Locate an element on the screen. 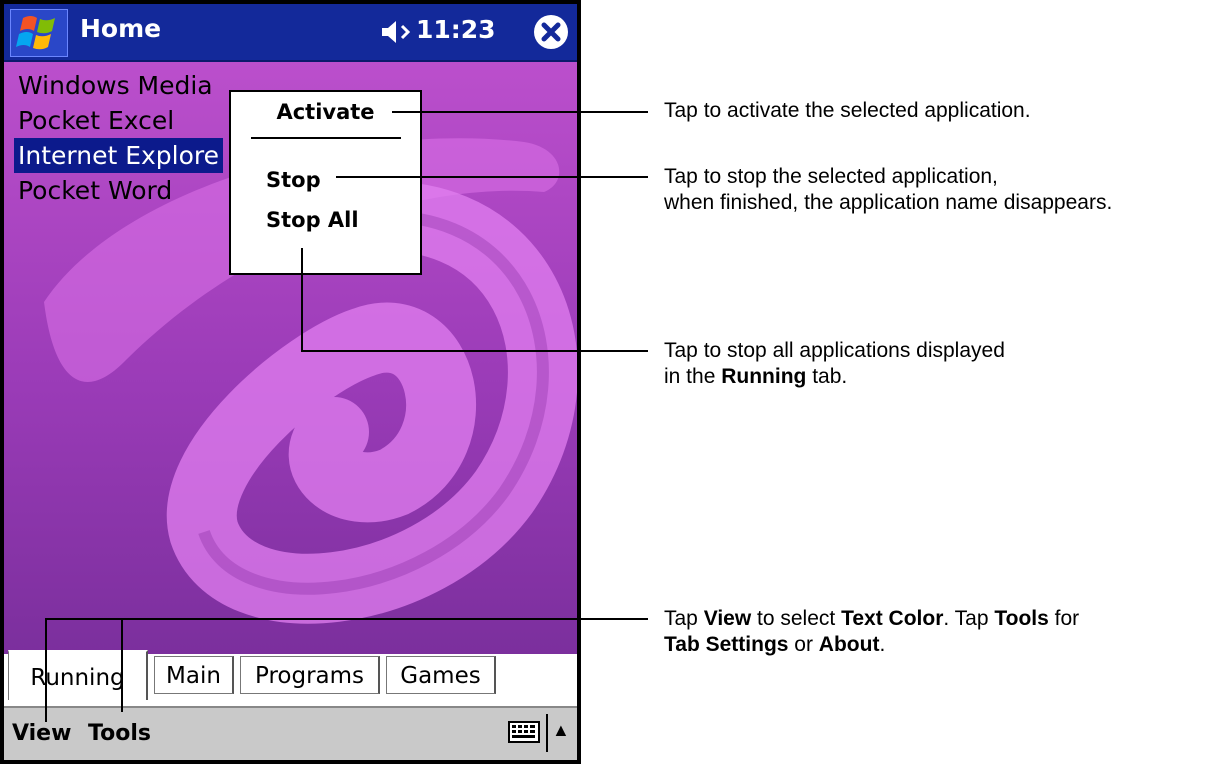 Image resolution: width=1232 pixels, height=764 pixels. context-menu: Activate Stop Stop All is located at coordinates (325, 182).